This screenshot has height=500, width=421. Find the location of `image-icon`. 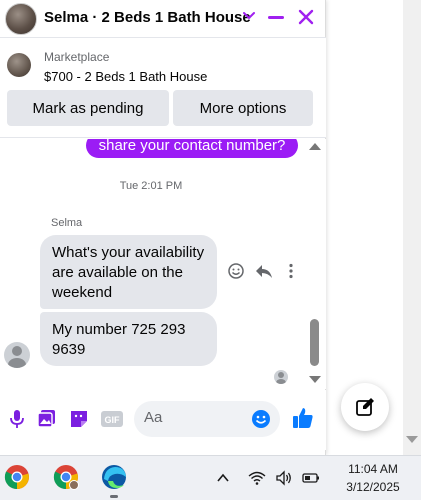

image-icon is located at coordinates (47, 419).